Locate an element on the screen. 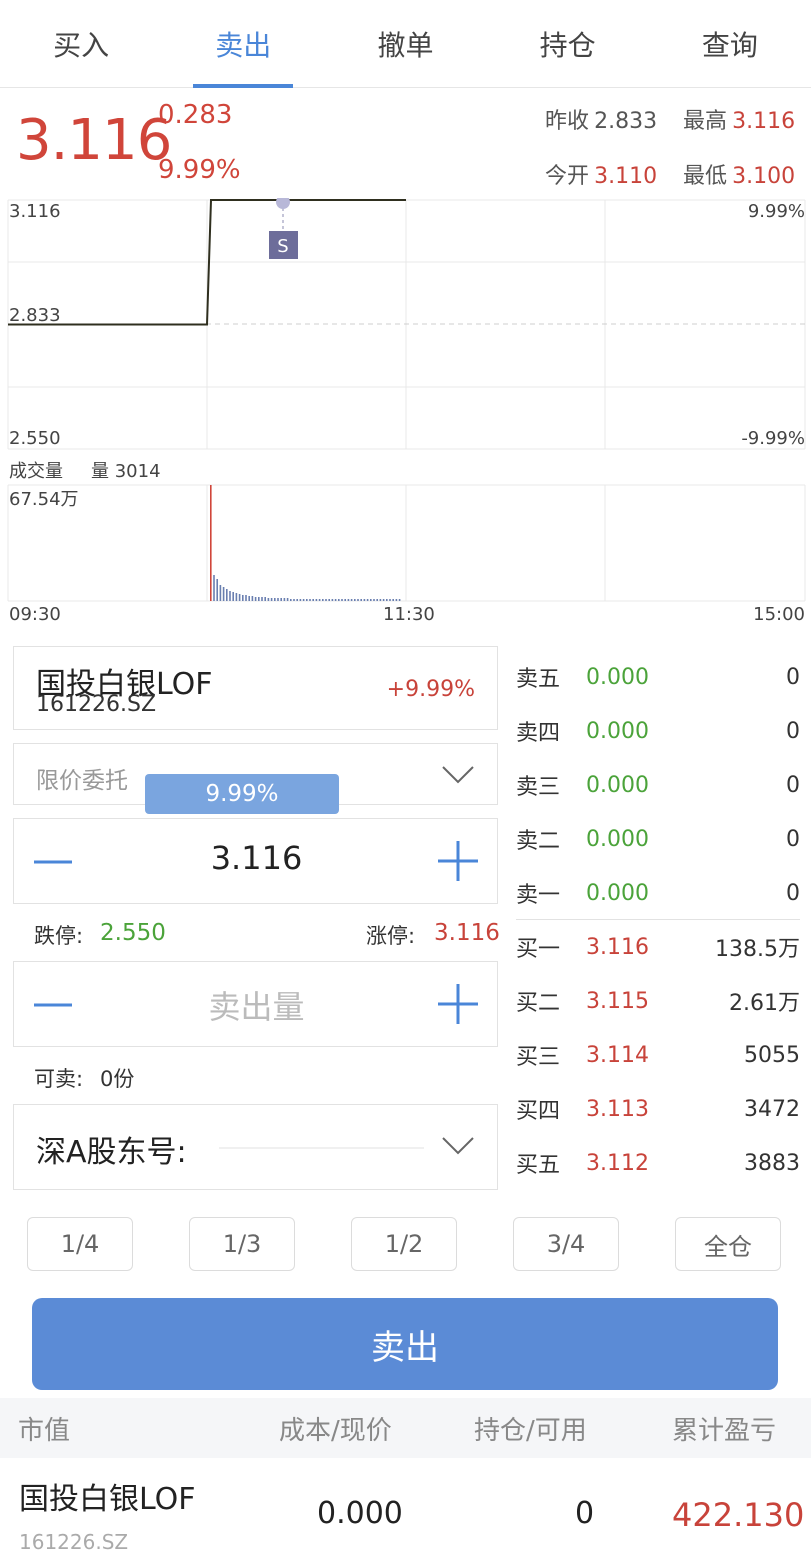  bid-1: 买一 3.116 138.5万 is located at coordinates (658, 947).